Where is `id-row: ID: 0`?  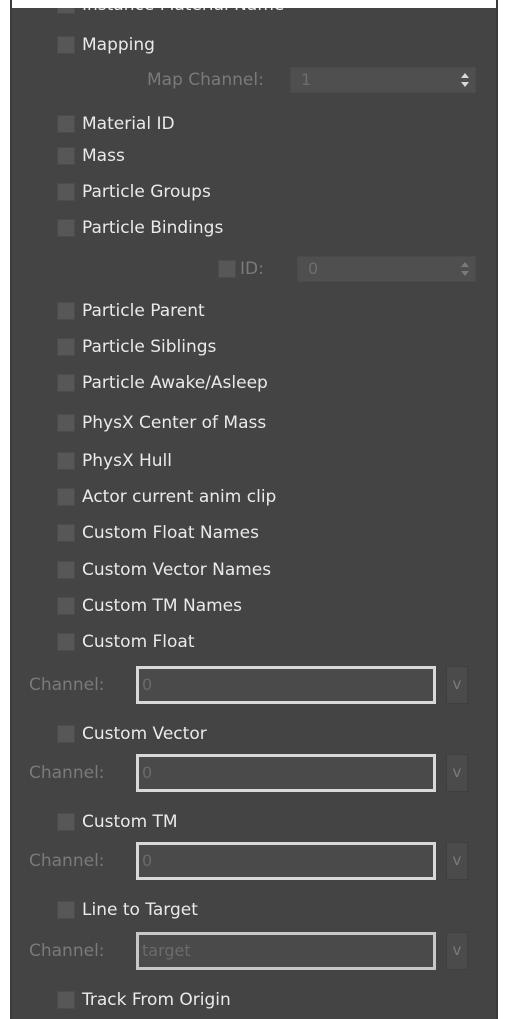 id-row: ID: 0 is located at coordinates (254, 269).